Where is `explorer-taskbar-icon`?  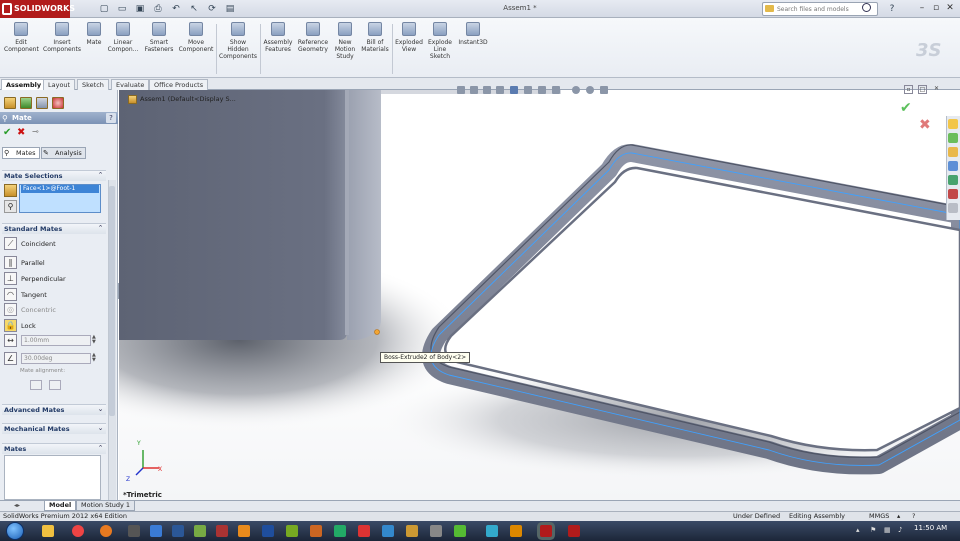 explorer-taskbar-icon is located at coordinates (48, 531).